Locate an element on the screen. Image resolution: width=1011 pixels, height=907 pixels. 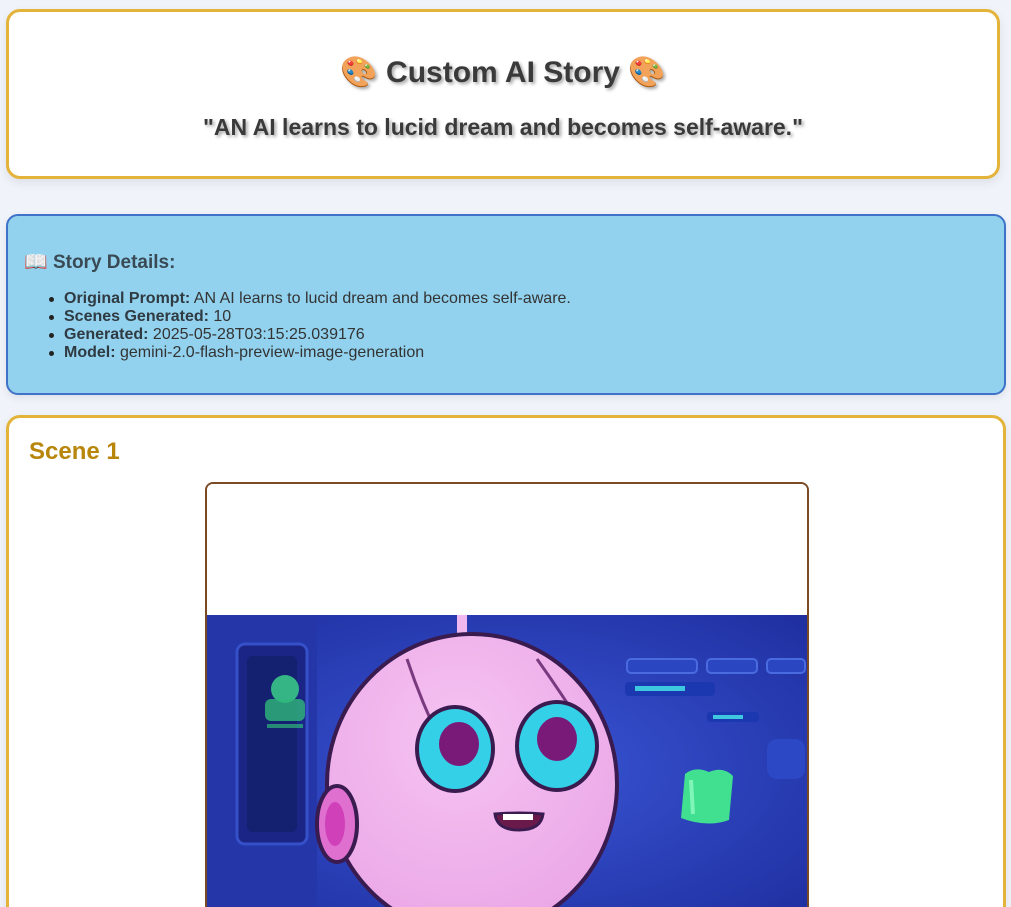
story-details-heading-text: Story Details: is located at coordinates (114, 262).